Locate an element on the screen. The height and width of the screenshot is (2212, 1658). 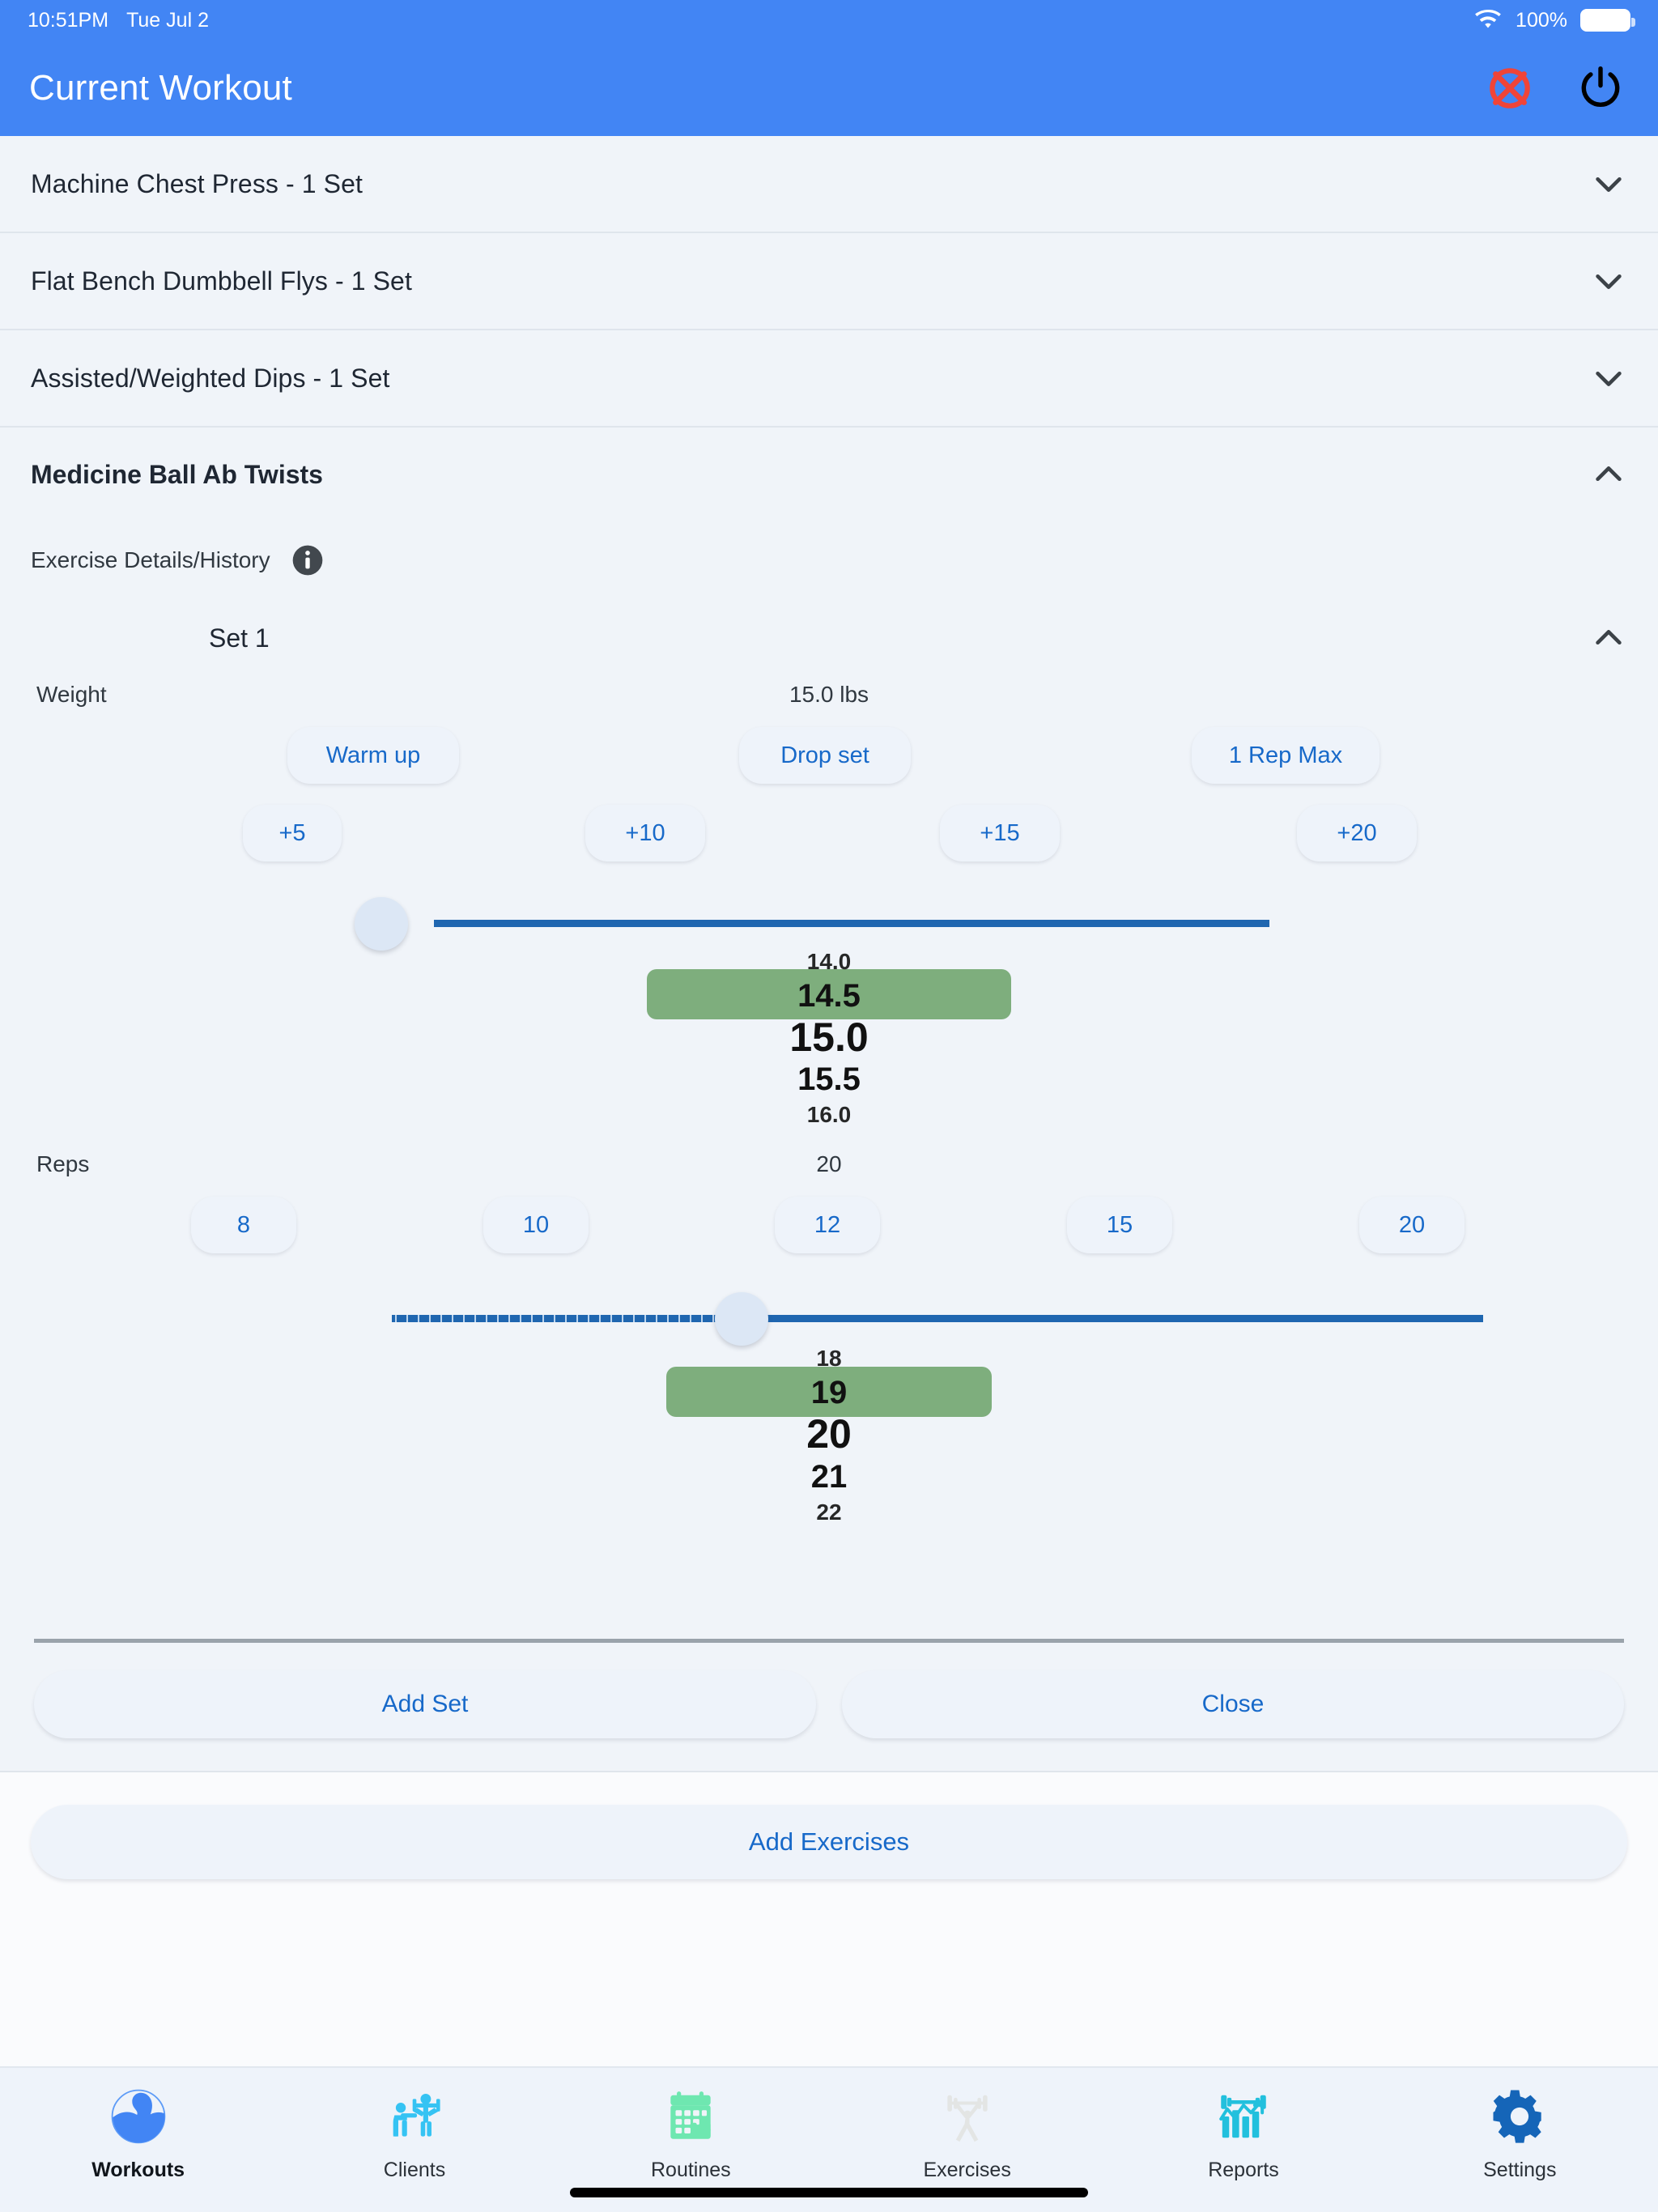
add-exercises-wrap: Add Exercises is located at coordinates (829, 1826).